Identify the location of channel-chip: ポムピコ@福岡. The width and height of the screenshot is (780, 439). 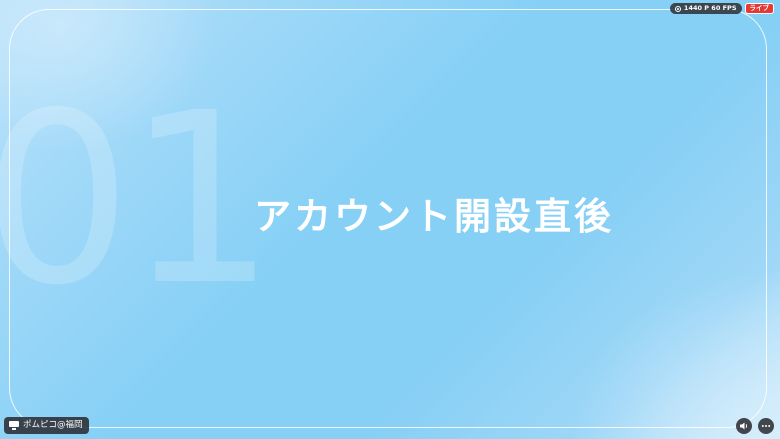
(46, 425).